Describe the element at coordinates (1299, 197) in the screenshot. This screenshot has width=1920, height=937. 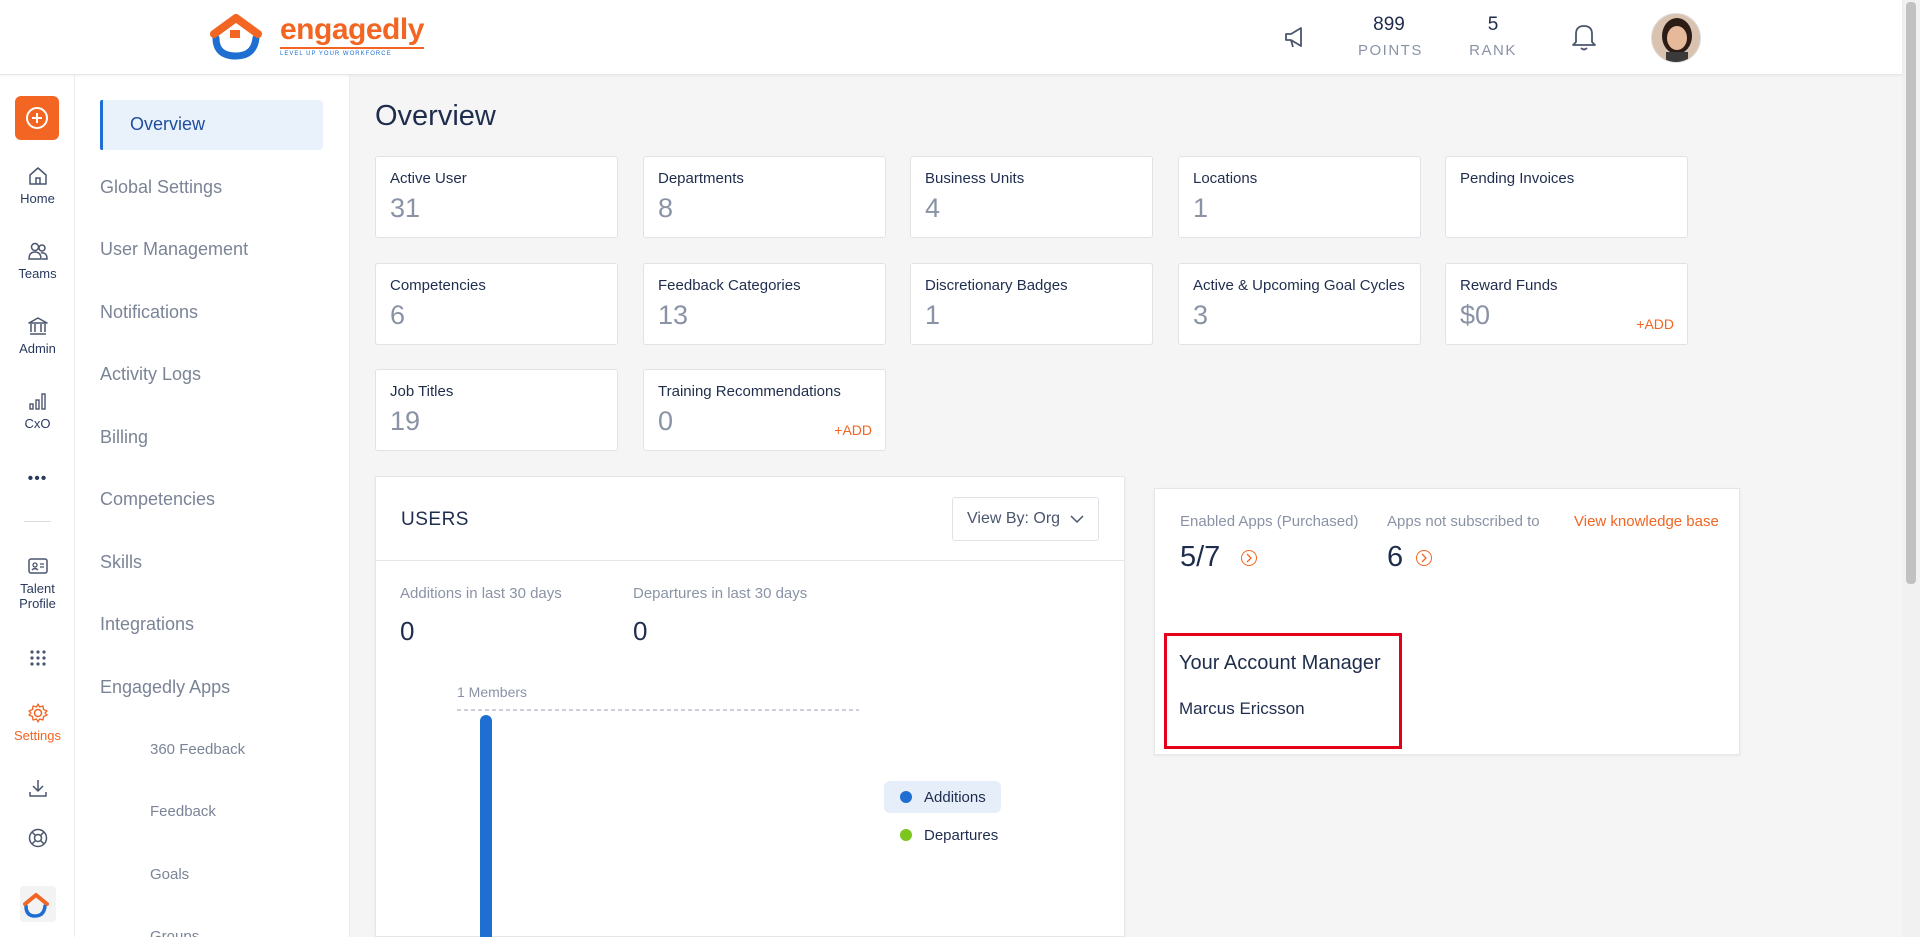
I see `card-locations: Locations 1` at that location.